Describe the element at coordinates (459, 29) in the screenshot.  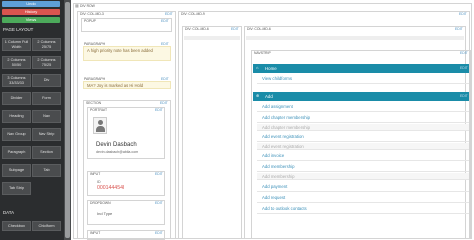
I see `col-md-6b-edit: EDIT` at that location.